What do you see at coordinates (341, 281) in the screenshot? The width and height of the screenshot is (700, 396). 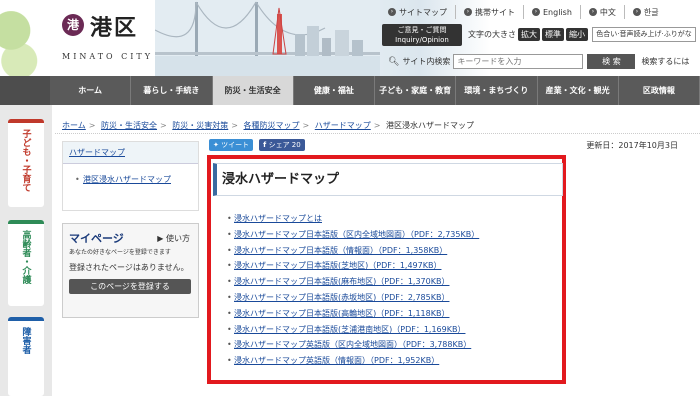 I see `hazard-map-link: 浸水ハザードマップ日本語版(麻布地区)（PDF：1,370KB）` at bounding box center [341, 281].